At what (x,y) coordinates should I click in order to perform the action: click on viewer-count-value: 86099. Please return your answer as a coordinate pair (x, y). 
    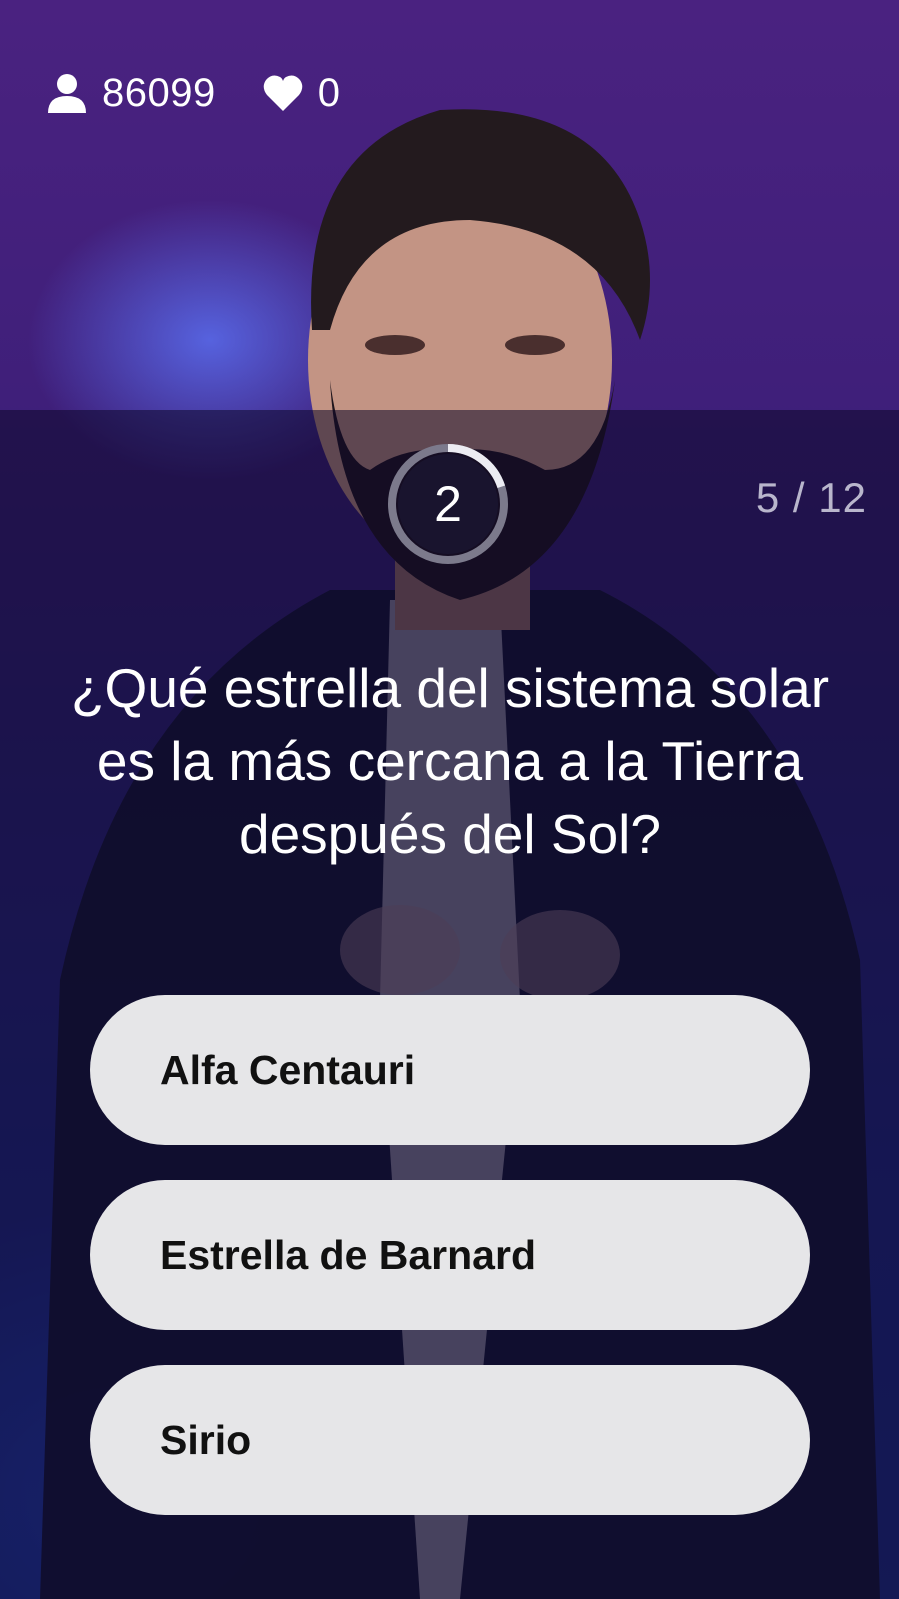
    Looking at the image, I should click on (159, 92).